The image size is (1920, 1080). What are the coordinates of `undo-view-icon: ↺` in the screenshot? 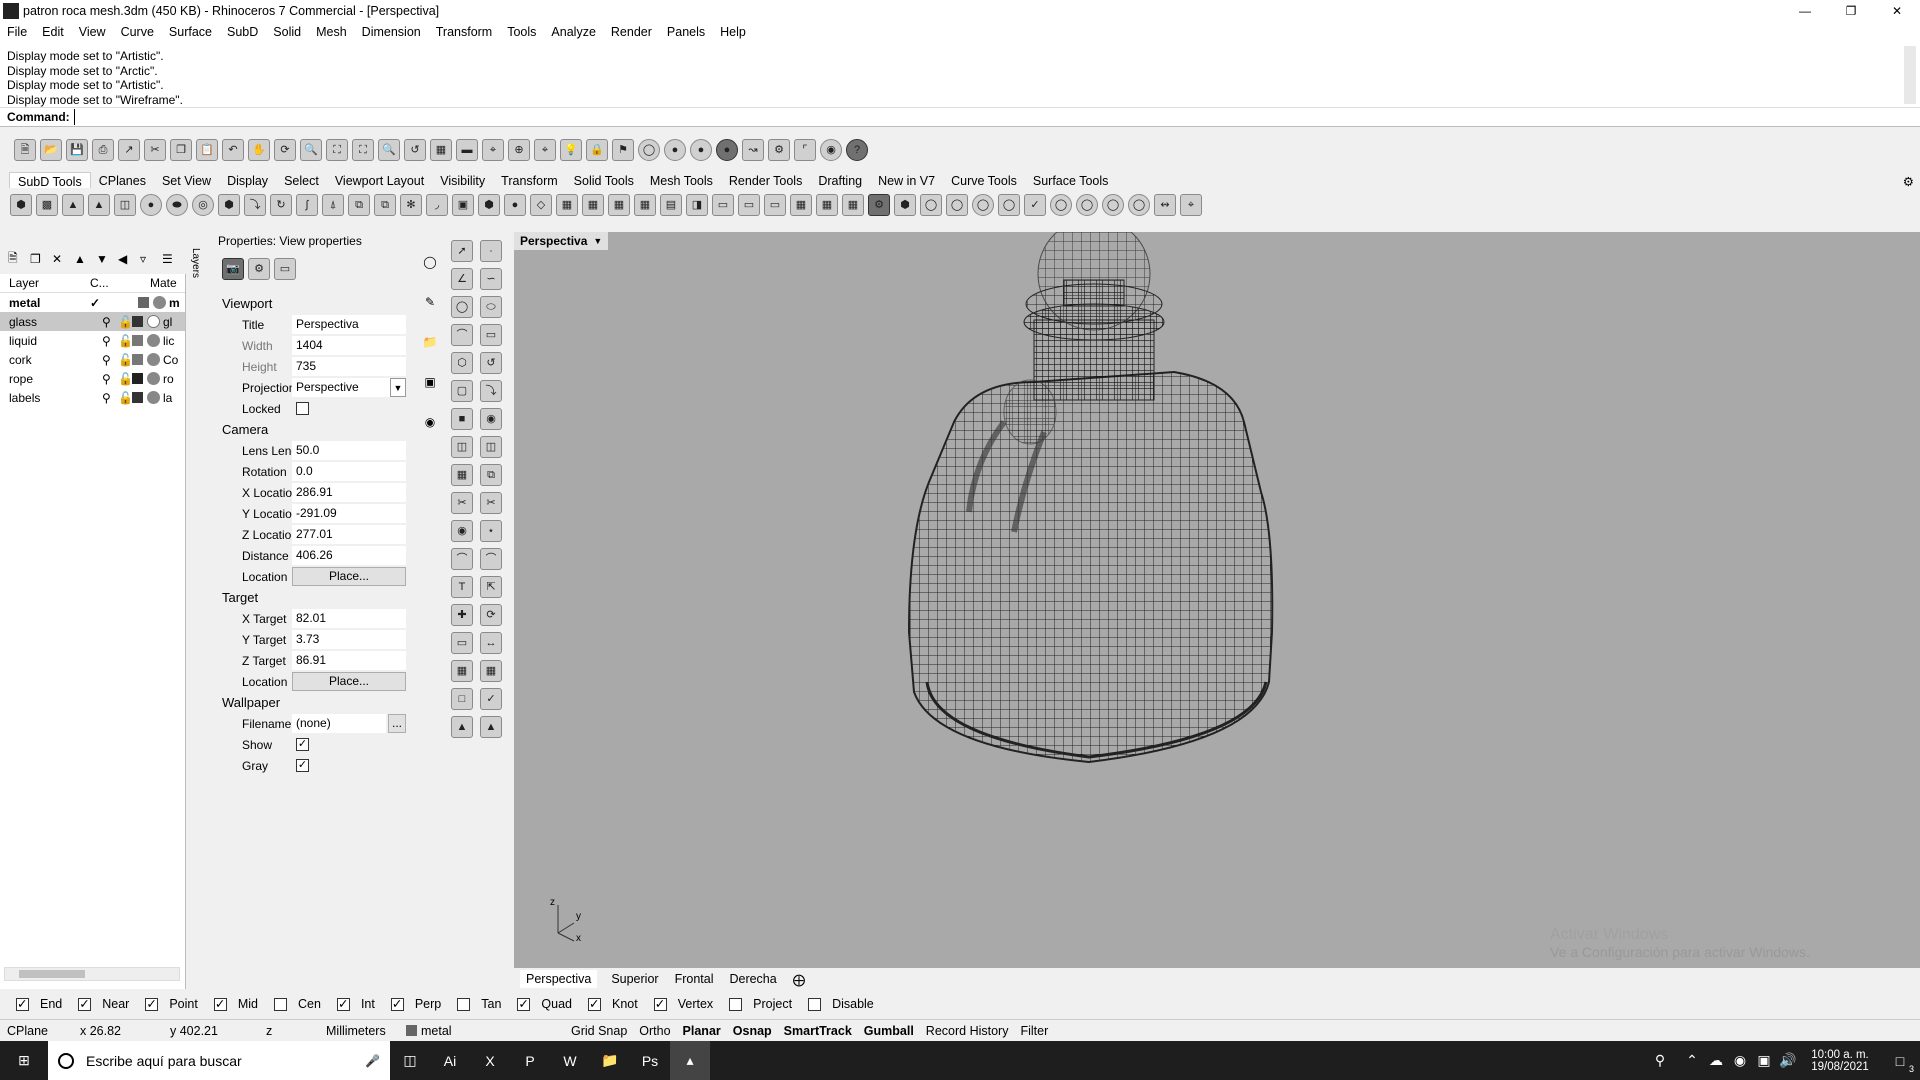 It's located at (415, 150).